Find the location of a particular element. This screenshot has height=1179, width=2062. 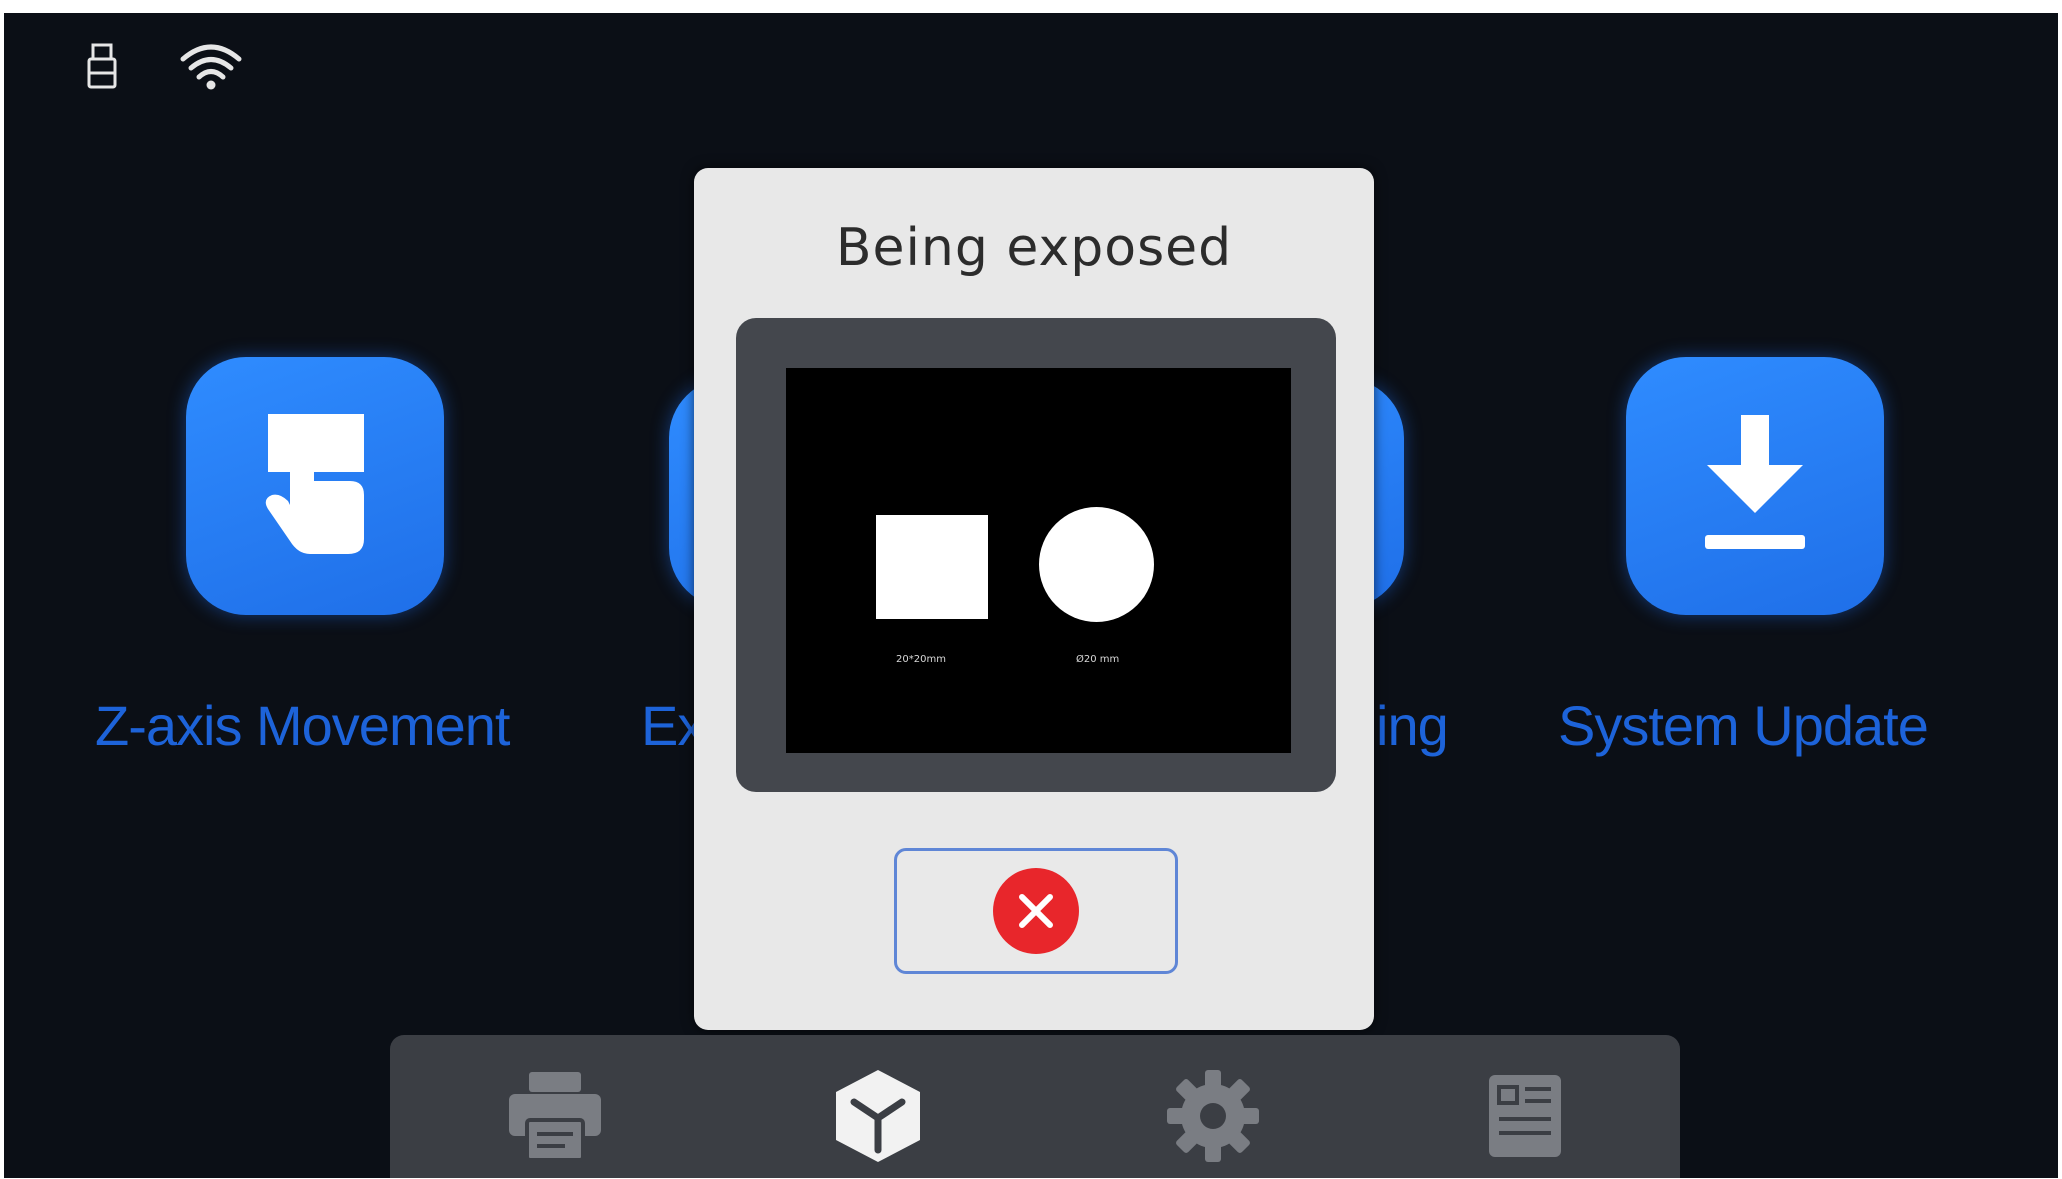

bottom-nav is located at coordinates (1035, 1106).